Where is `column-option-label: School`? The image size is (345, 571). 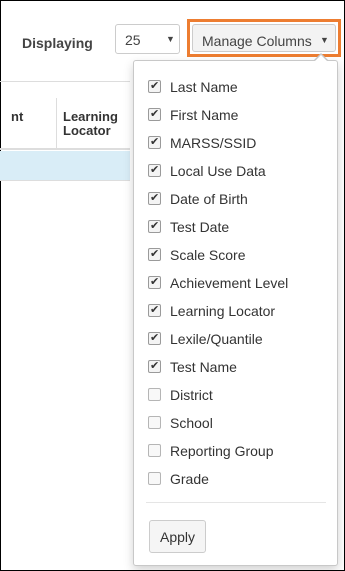 column-option-label: School is located at coordinates (191, 423).